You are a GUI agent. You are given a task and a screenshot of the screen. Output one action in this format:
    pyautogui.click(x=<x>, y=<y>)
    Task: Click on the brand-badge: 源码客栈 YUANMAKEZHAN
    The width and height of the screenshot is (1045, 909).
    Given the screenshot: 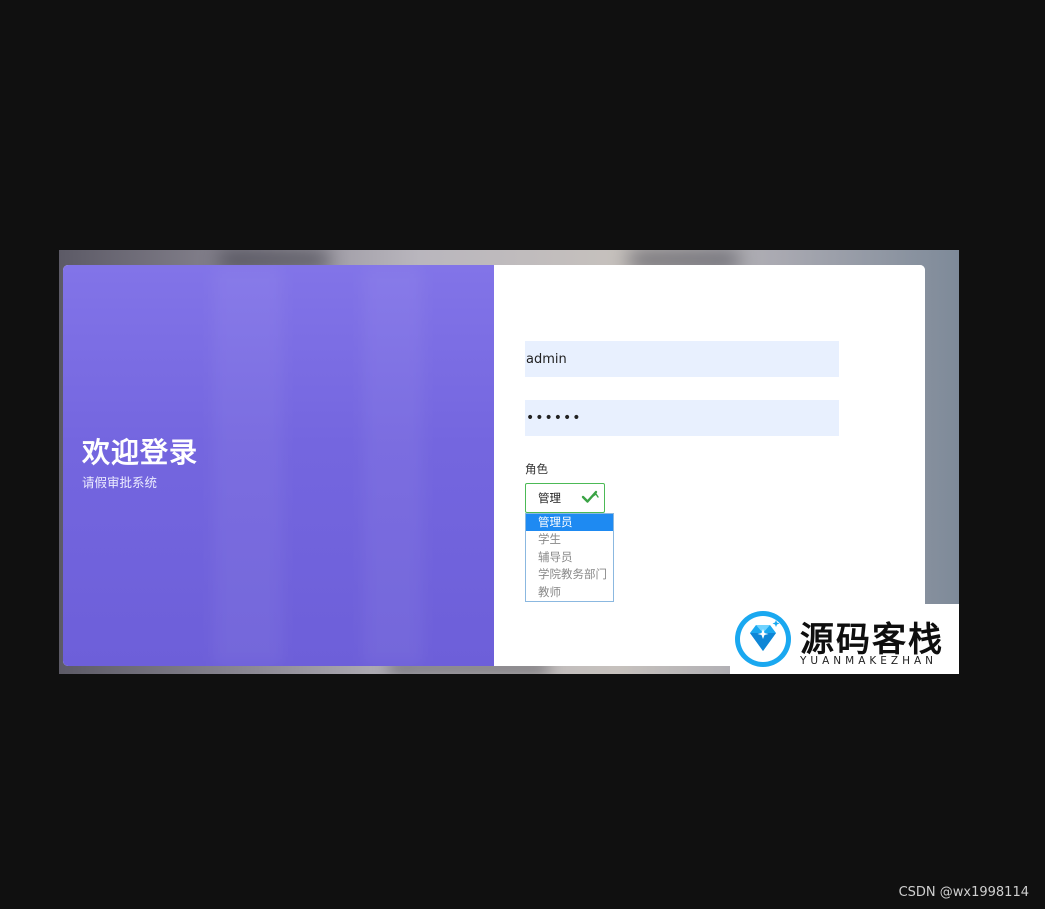 What is the action you would take?
    pyautogui.click(x=844, y=639)
    